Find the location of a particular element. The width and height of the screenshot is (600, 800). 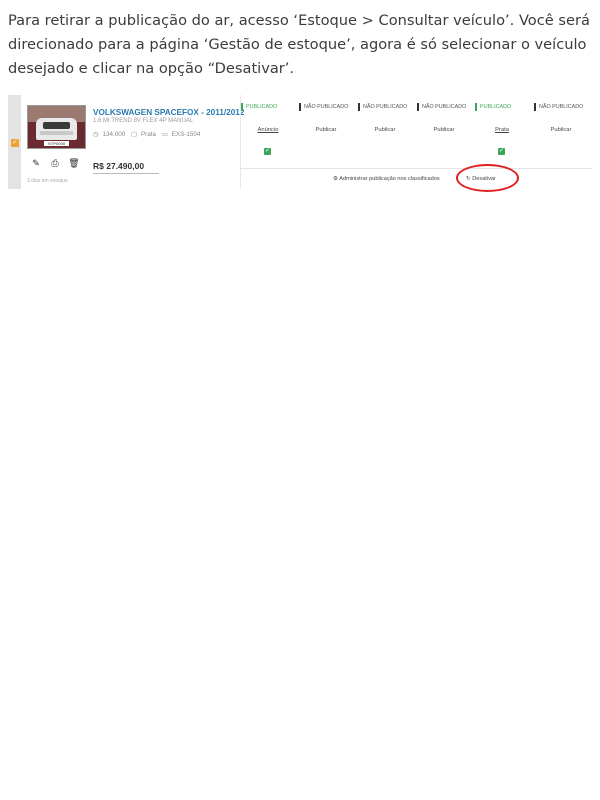

vehicle-tools: ✎ ⎙ 🗑 is located at coordinates (55, 163).